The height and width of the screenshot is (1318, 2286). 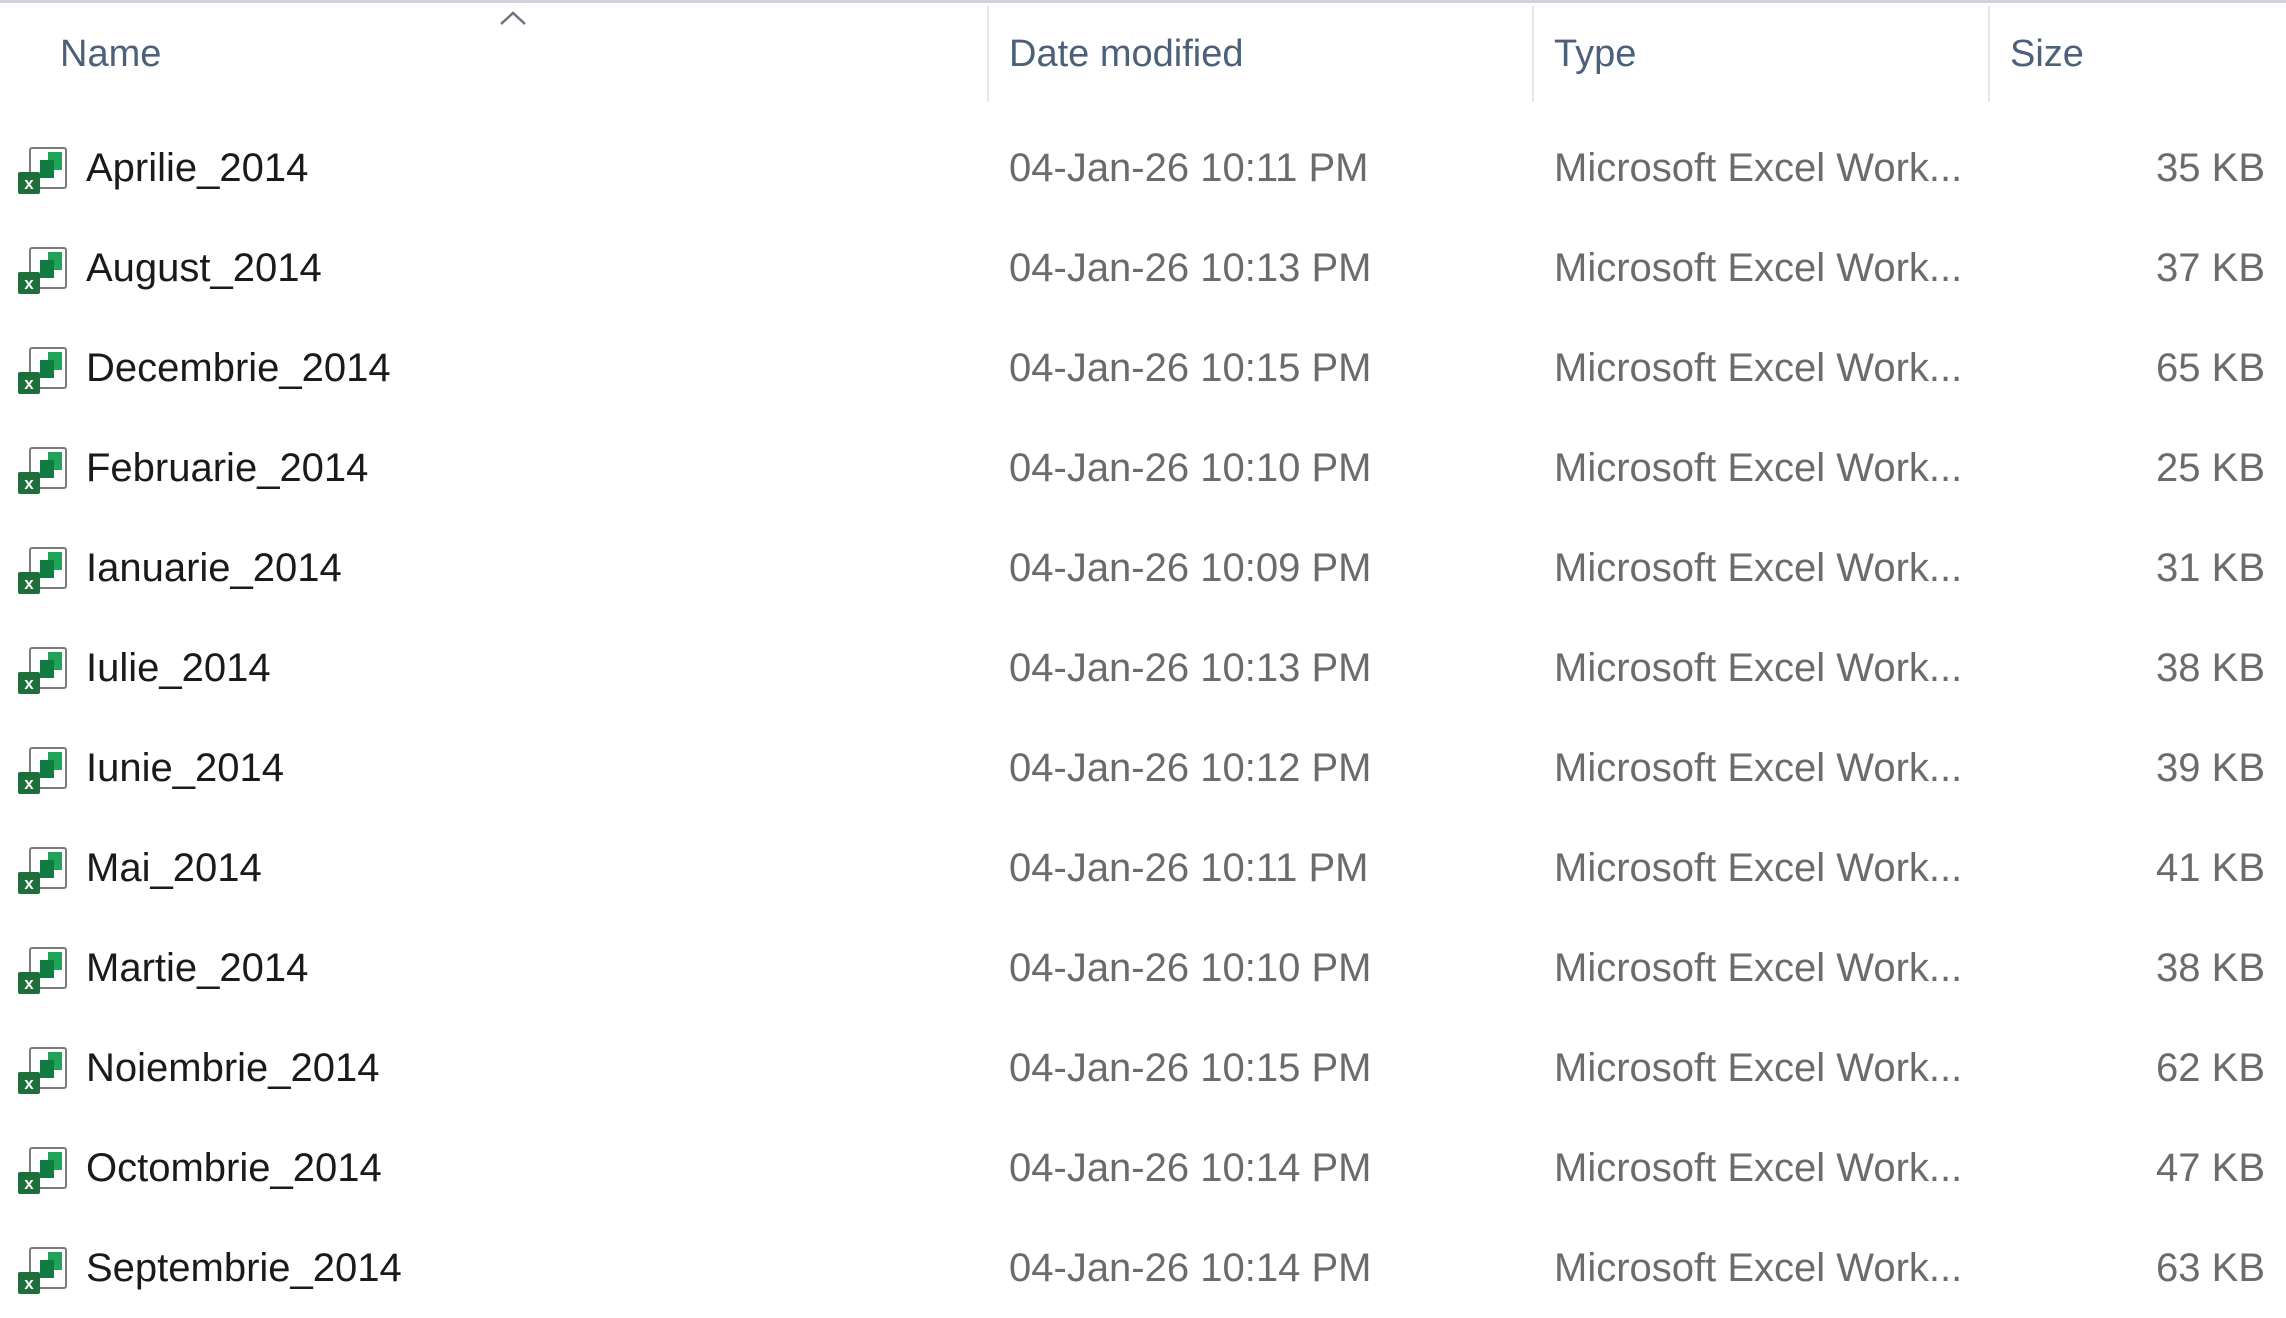 I want to click on file-size: 63 KB, so click(x=2210, y=1267).